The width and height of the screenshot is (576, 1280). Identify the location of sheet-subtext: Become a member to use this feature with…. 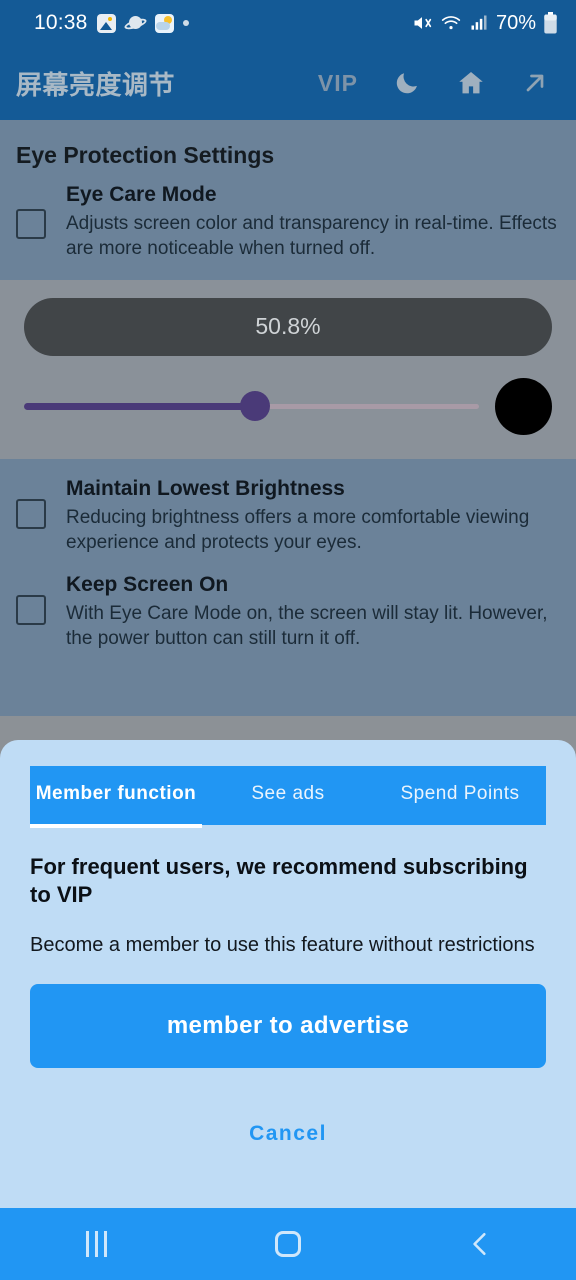
(282, 944).